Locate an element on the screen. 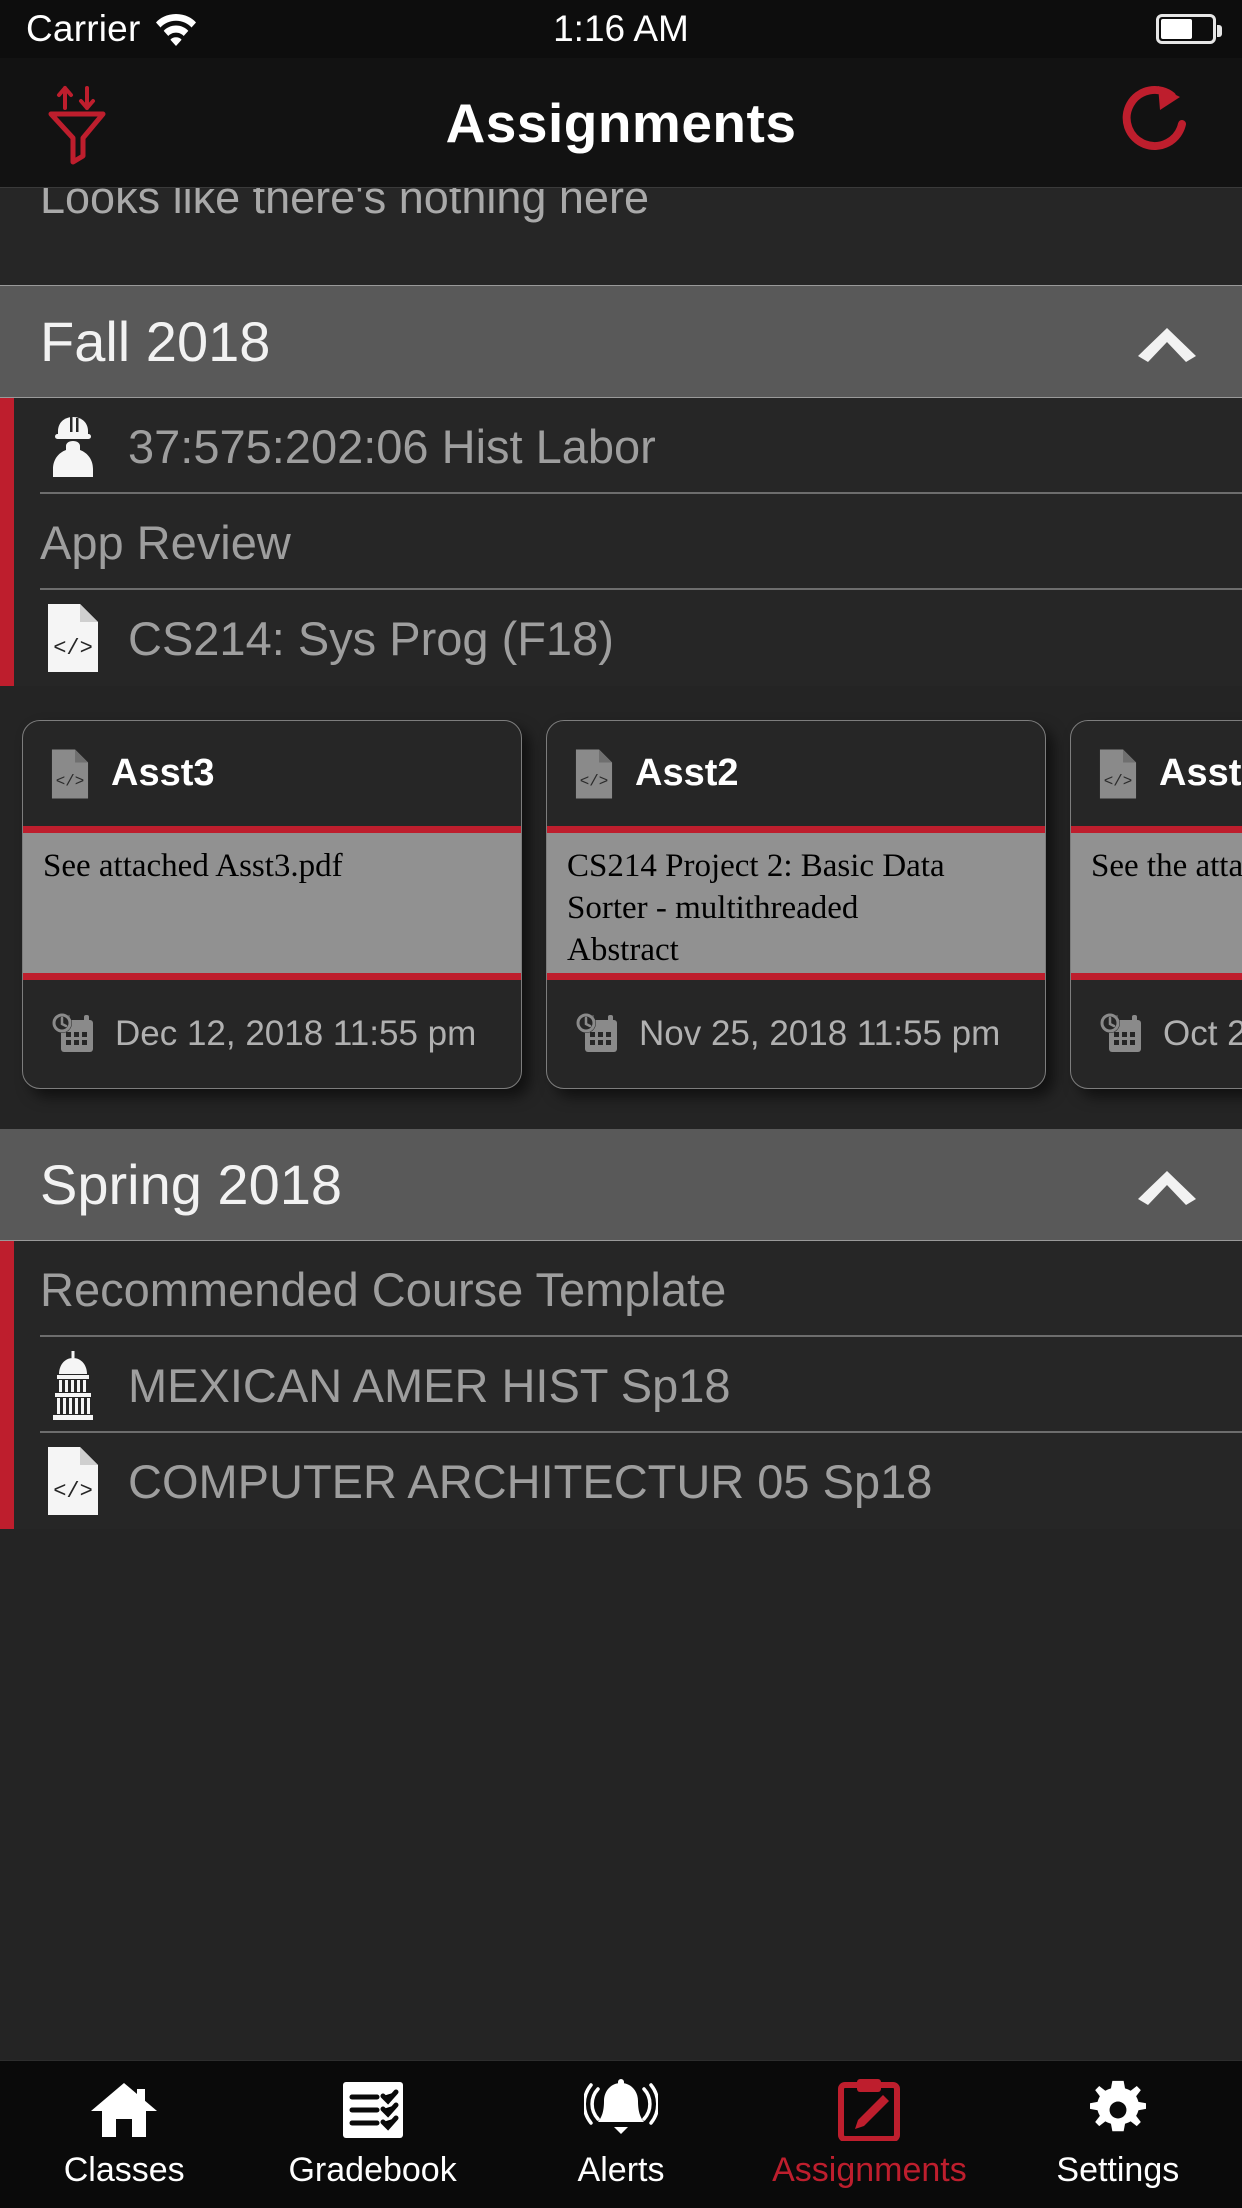 The width and height of the screenshot is (1242, 2208). assignment-due-date: Oct 21, 2018 11:55 pm is located at coordinates (1202, 1033).